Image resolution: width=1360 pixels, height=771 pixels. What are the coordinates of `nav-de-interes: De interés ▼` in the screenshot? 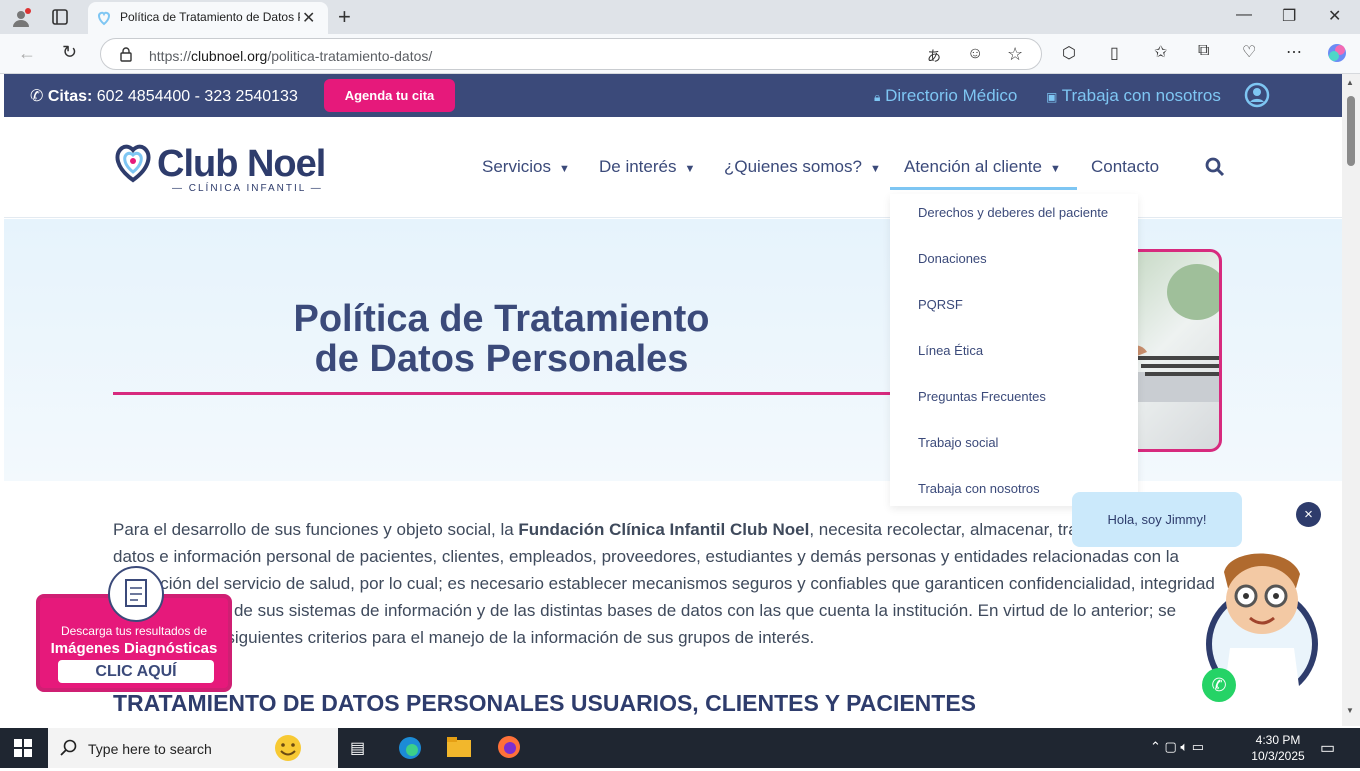 It's located at (647, 167).